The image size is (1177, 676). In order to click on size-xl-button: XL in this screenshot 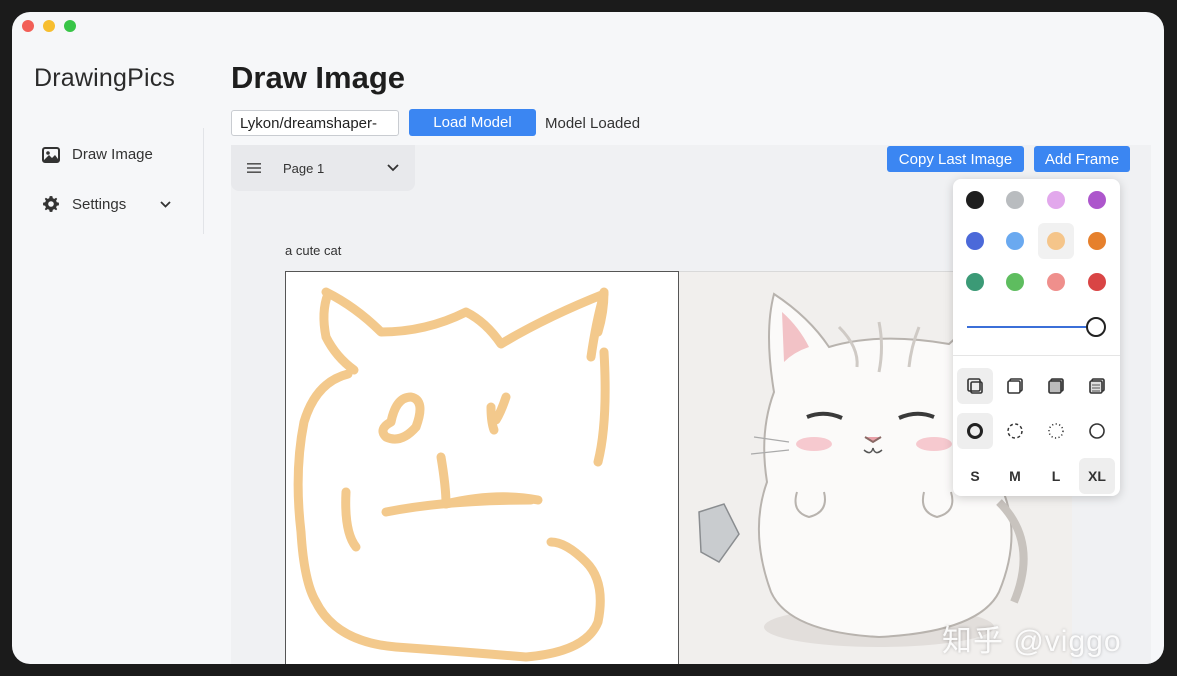, I will do `click(1097, 476)`.